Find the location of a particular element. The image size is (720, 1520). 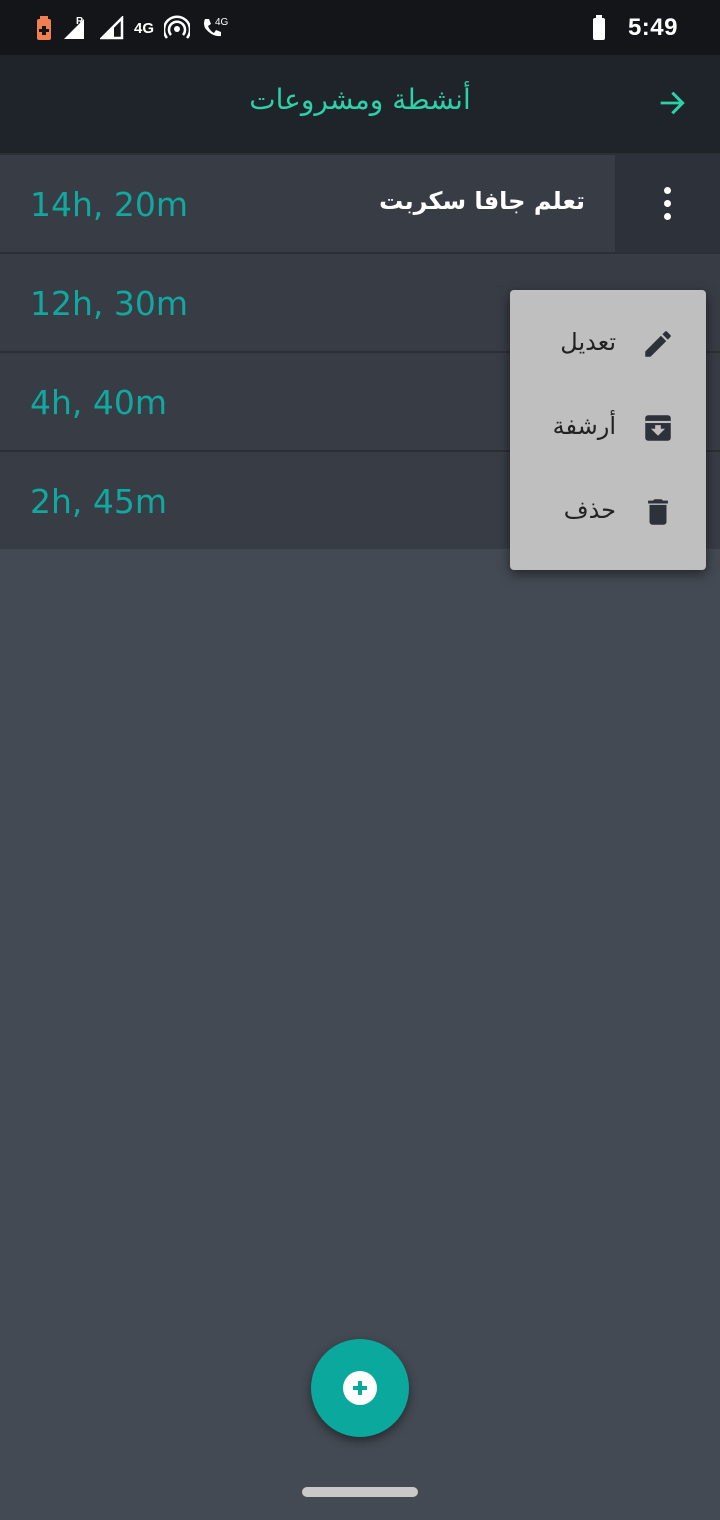

menu-item-label: حذف is located at coordinates (589, 510).